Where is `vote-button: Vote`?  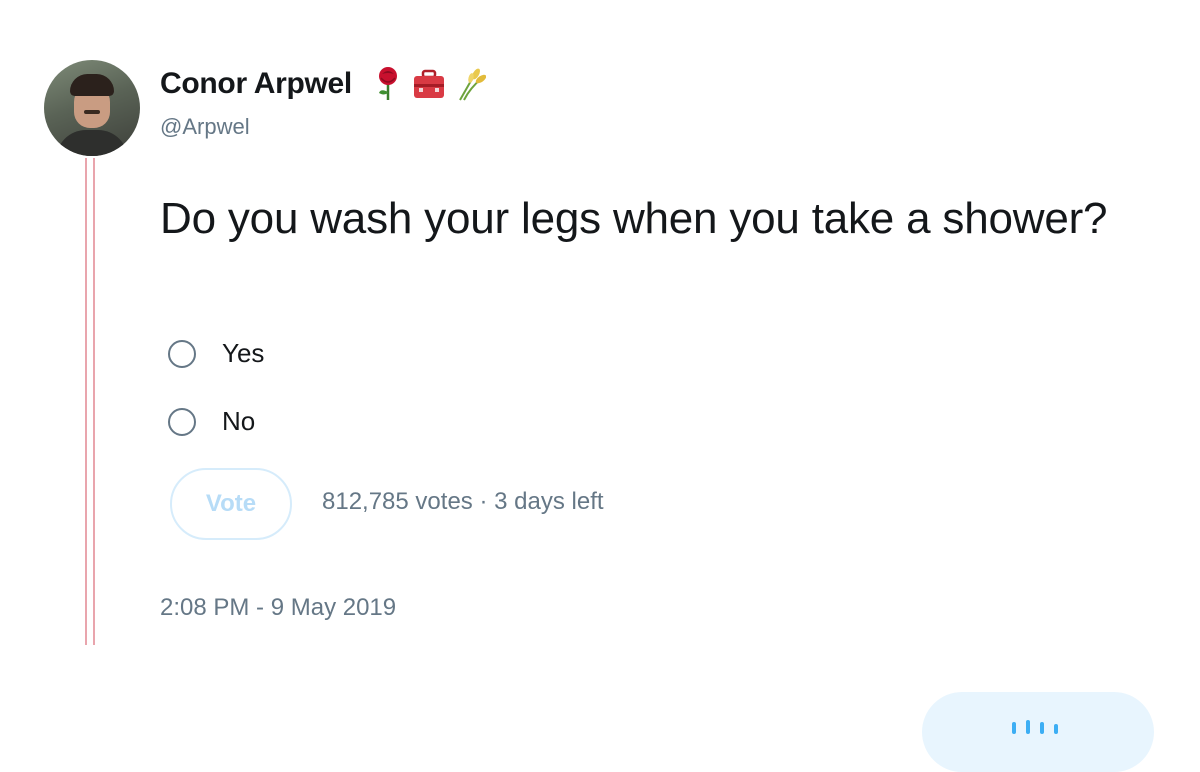 vote-button: Vote is located at coordinates (231, 504).